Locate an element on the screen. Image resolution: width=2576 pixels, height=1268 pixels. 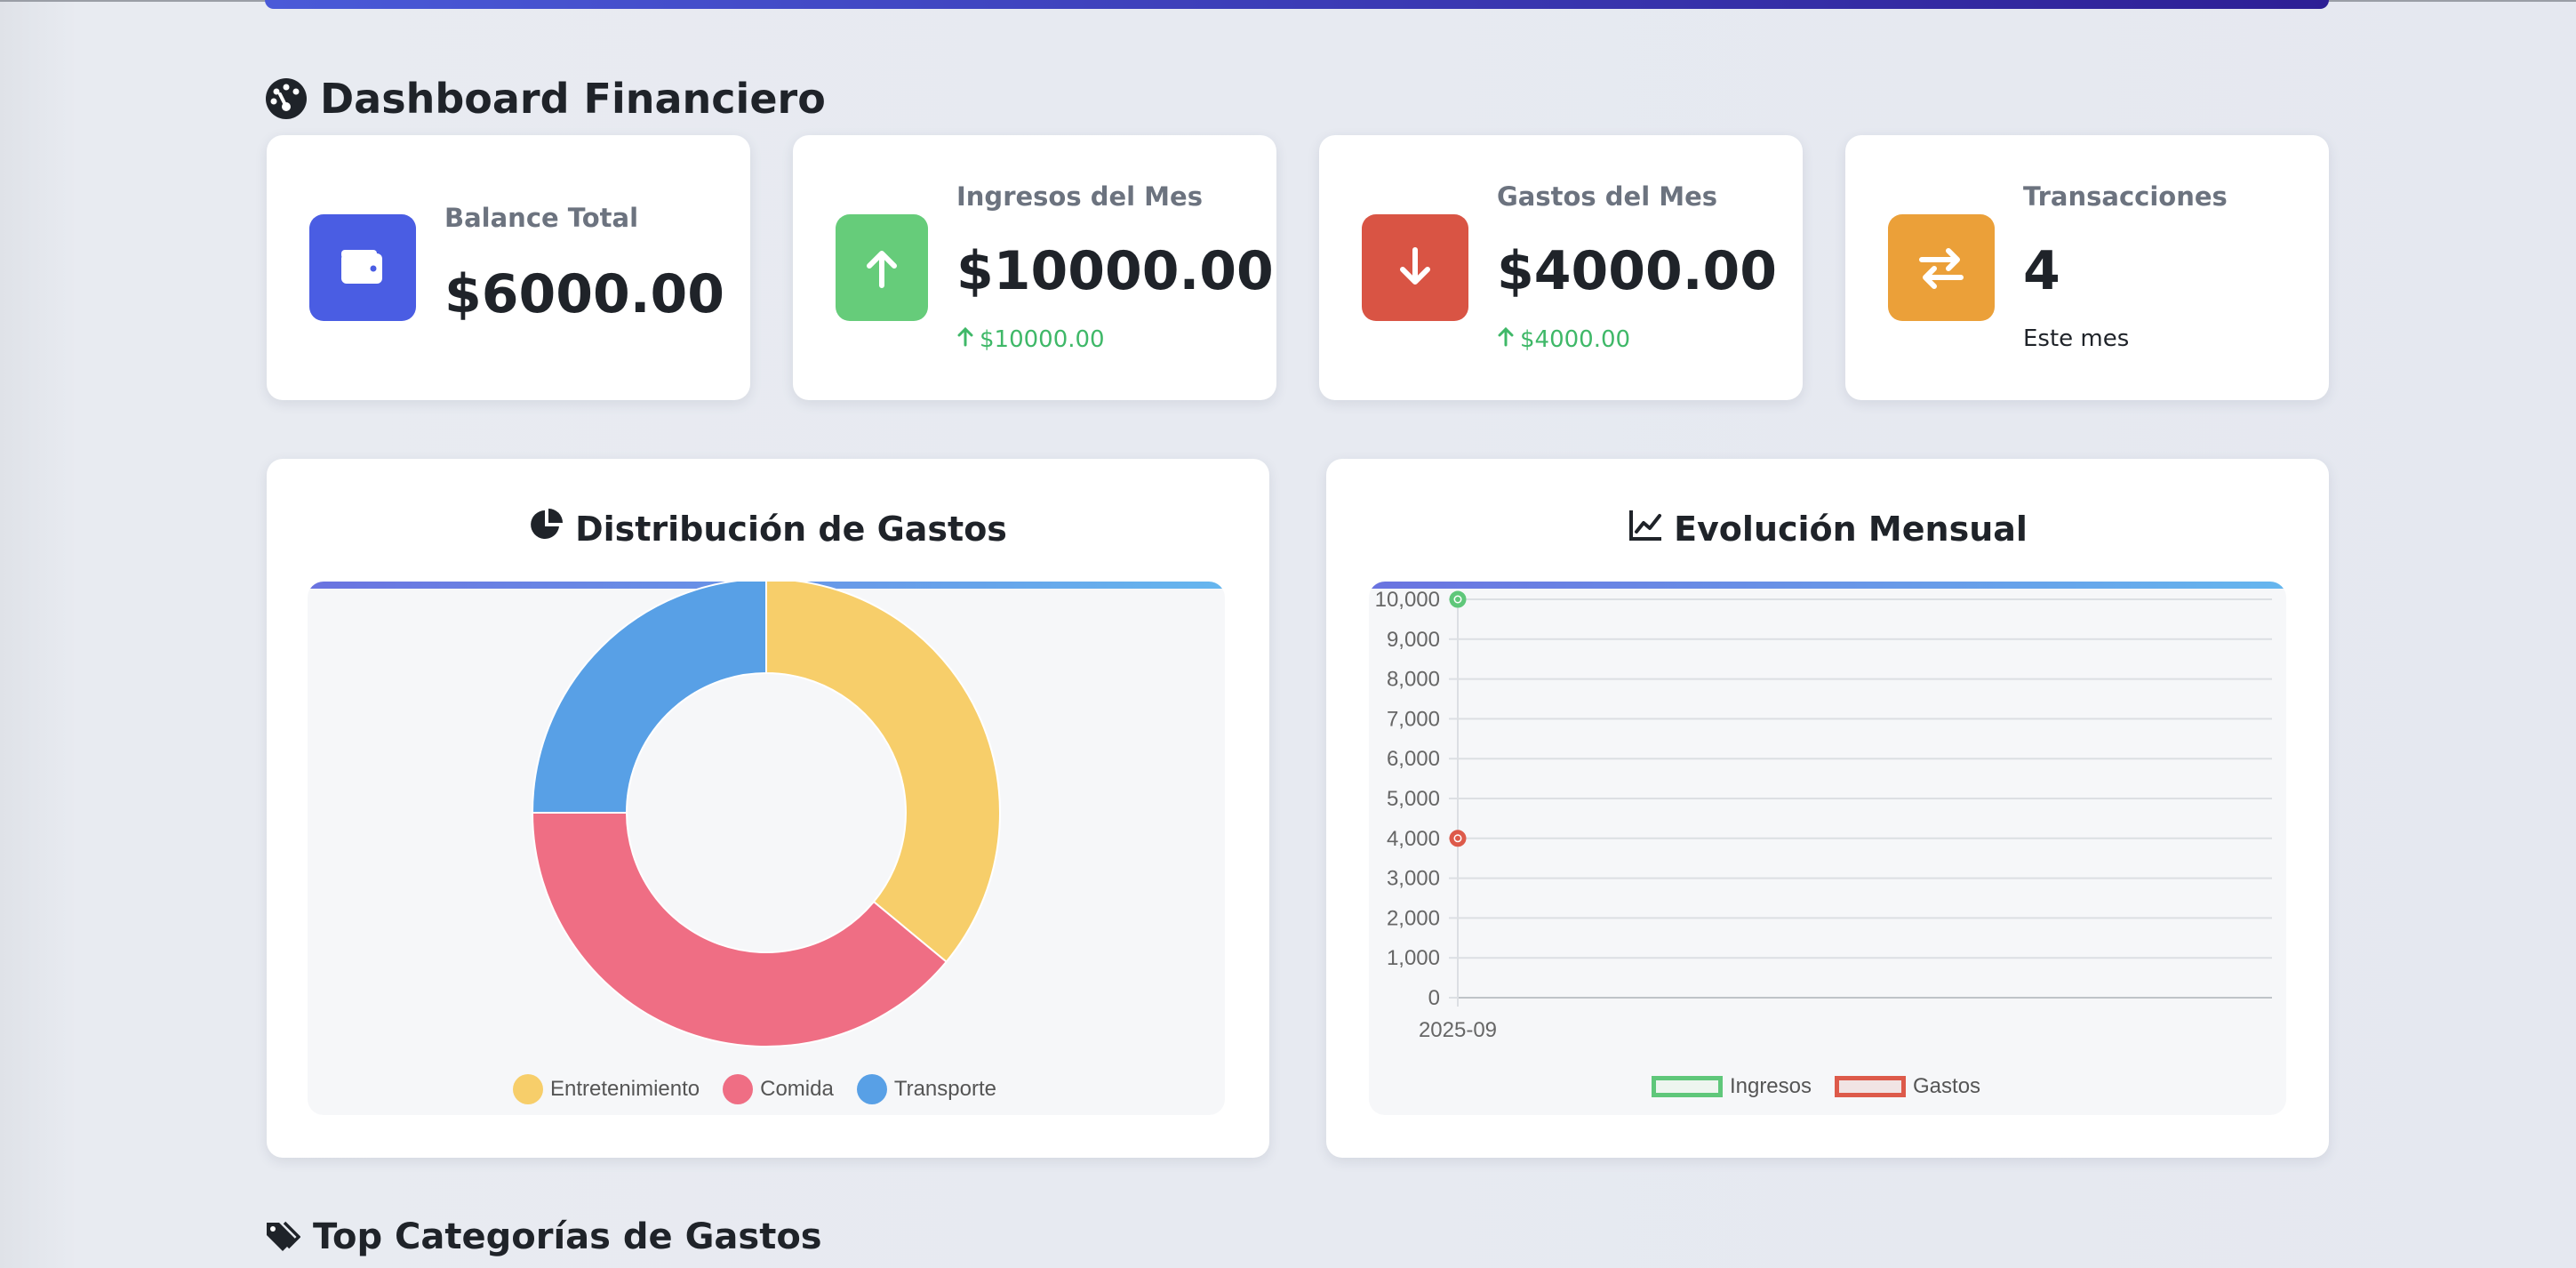
arrow-up-icon is located at coordinates (882, 267).